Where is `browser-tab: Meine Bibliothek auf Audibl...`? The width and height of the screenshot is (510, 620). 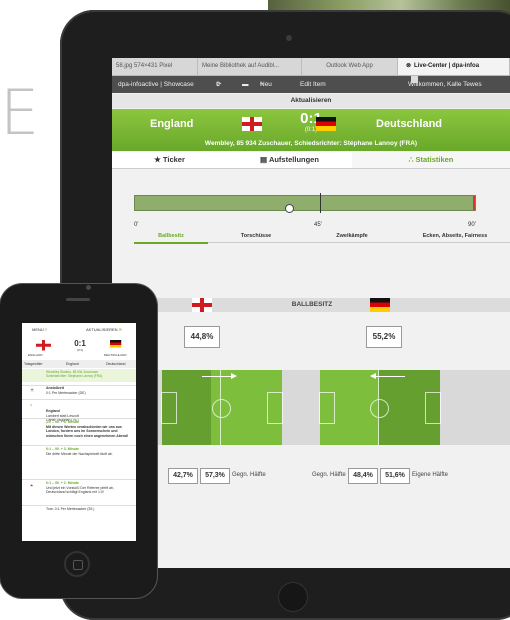 browser-tab: Meine Bibliothek auf Audibl... is located at coordinates (250, 66).